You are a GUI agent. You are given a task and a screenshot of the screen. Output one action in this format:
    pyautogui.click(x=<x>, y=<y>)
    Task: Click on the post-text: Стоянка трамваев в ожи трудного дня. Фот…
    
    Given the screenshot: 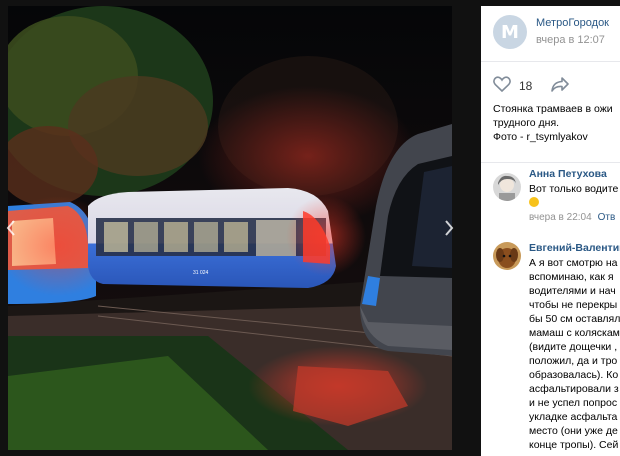 What is the action you would take?
    pyautogui.click(x=556, y=123)
    